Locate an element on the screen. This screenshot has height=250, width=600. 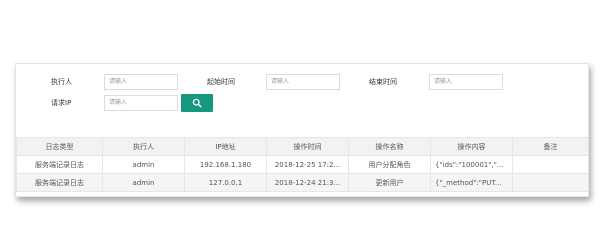
column-header-executor: 执行人 is located at coordinates (143, 146).